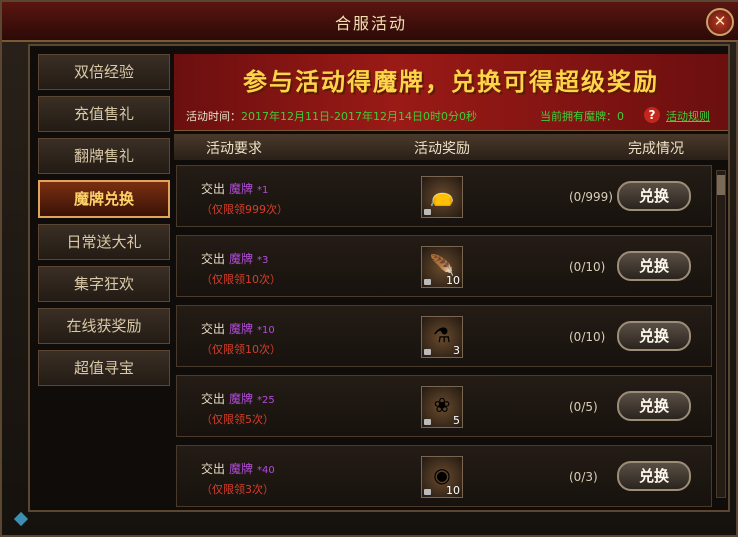 The height and width of the screenshot is (537, 738). I want to click on exchange-row: 交出 魔牌 *10 （仅限领10次） ⚗ 3 (0/10) 兑换, so click(444, 336).